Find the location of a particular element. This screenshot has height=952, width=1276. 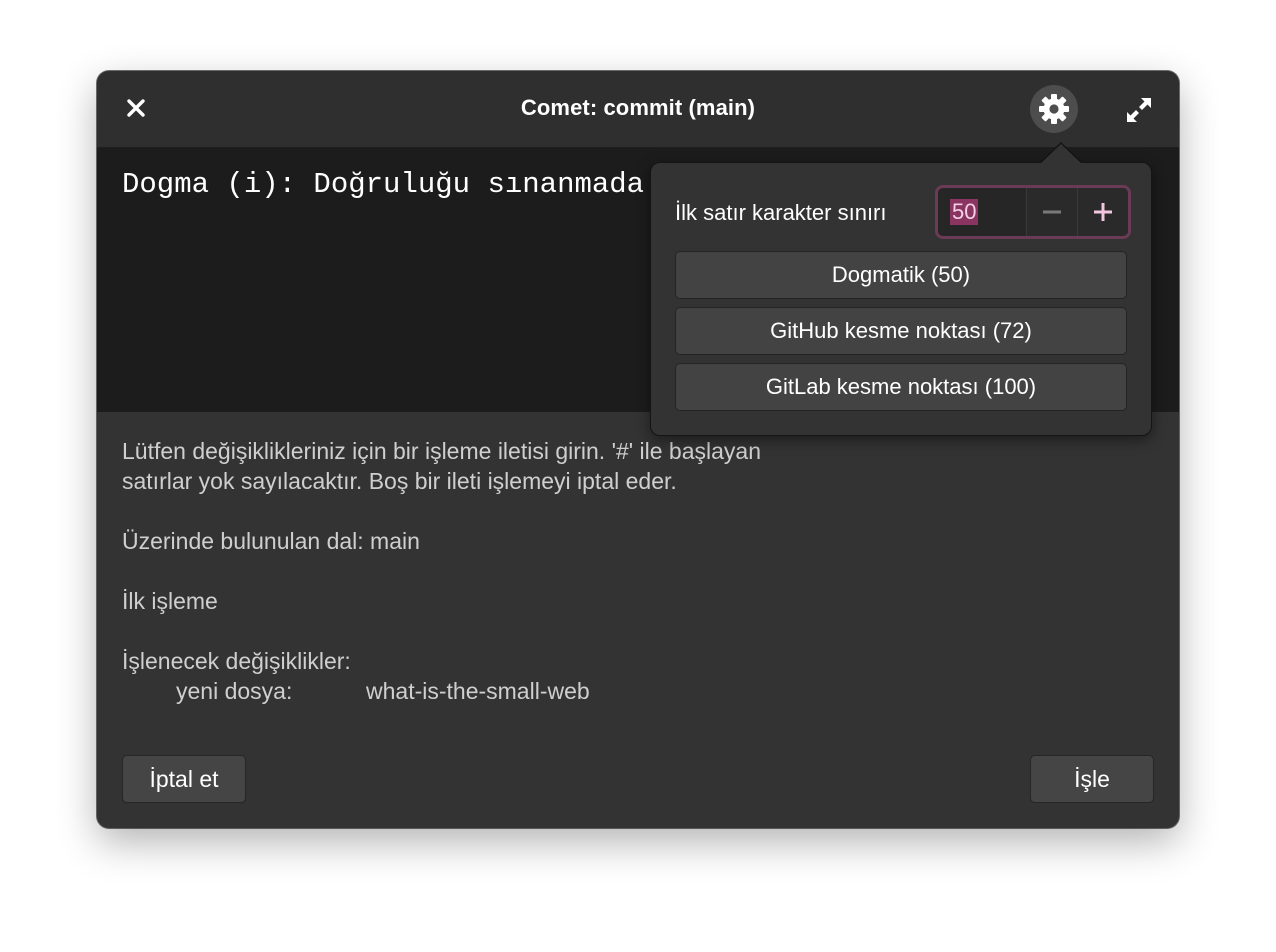

plus-icon is located at coordinates (1103, 212).